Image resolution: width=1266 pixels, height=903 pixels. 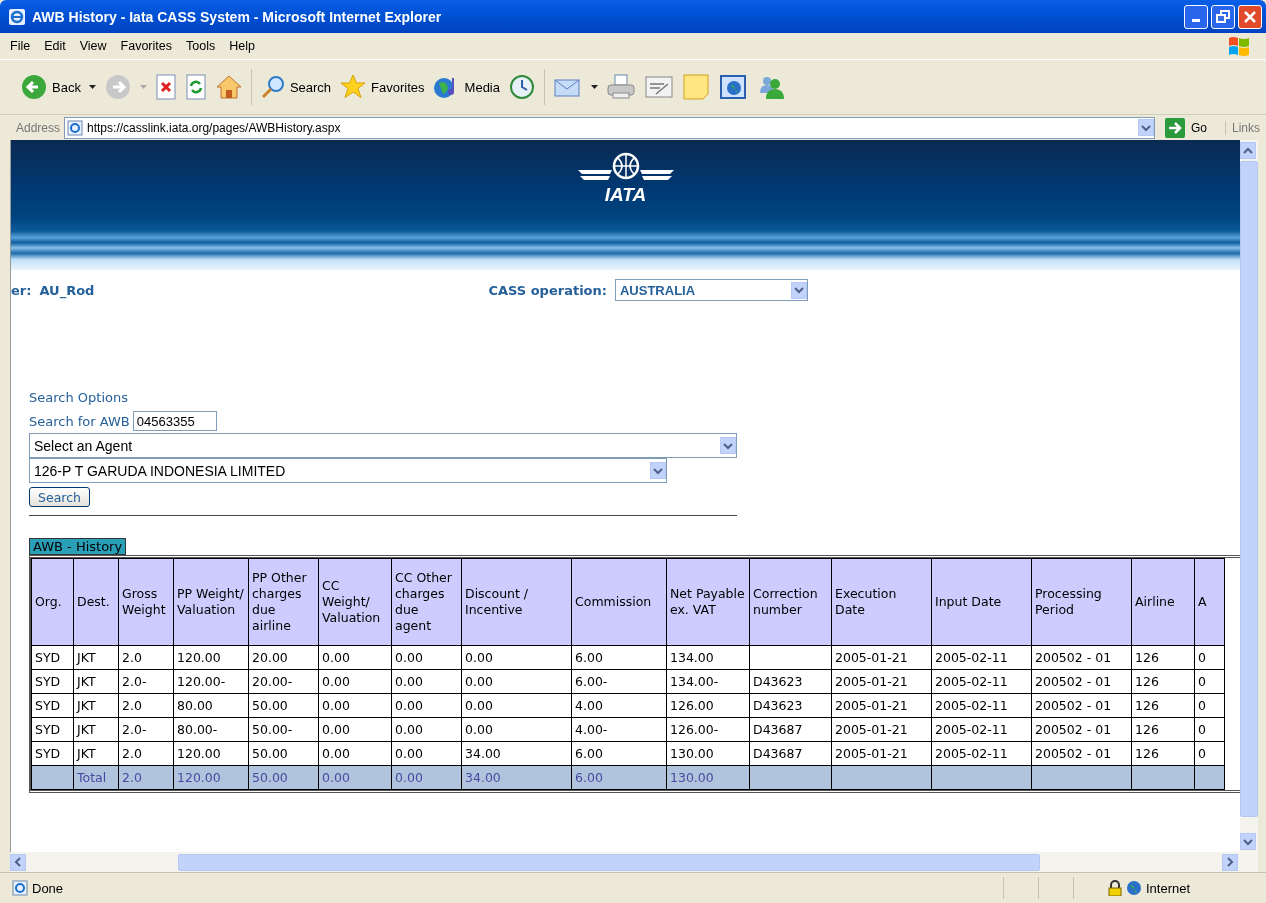 I want to click on history-icon, so click(x=522, y=87).